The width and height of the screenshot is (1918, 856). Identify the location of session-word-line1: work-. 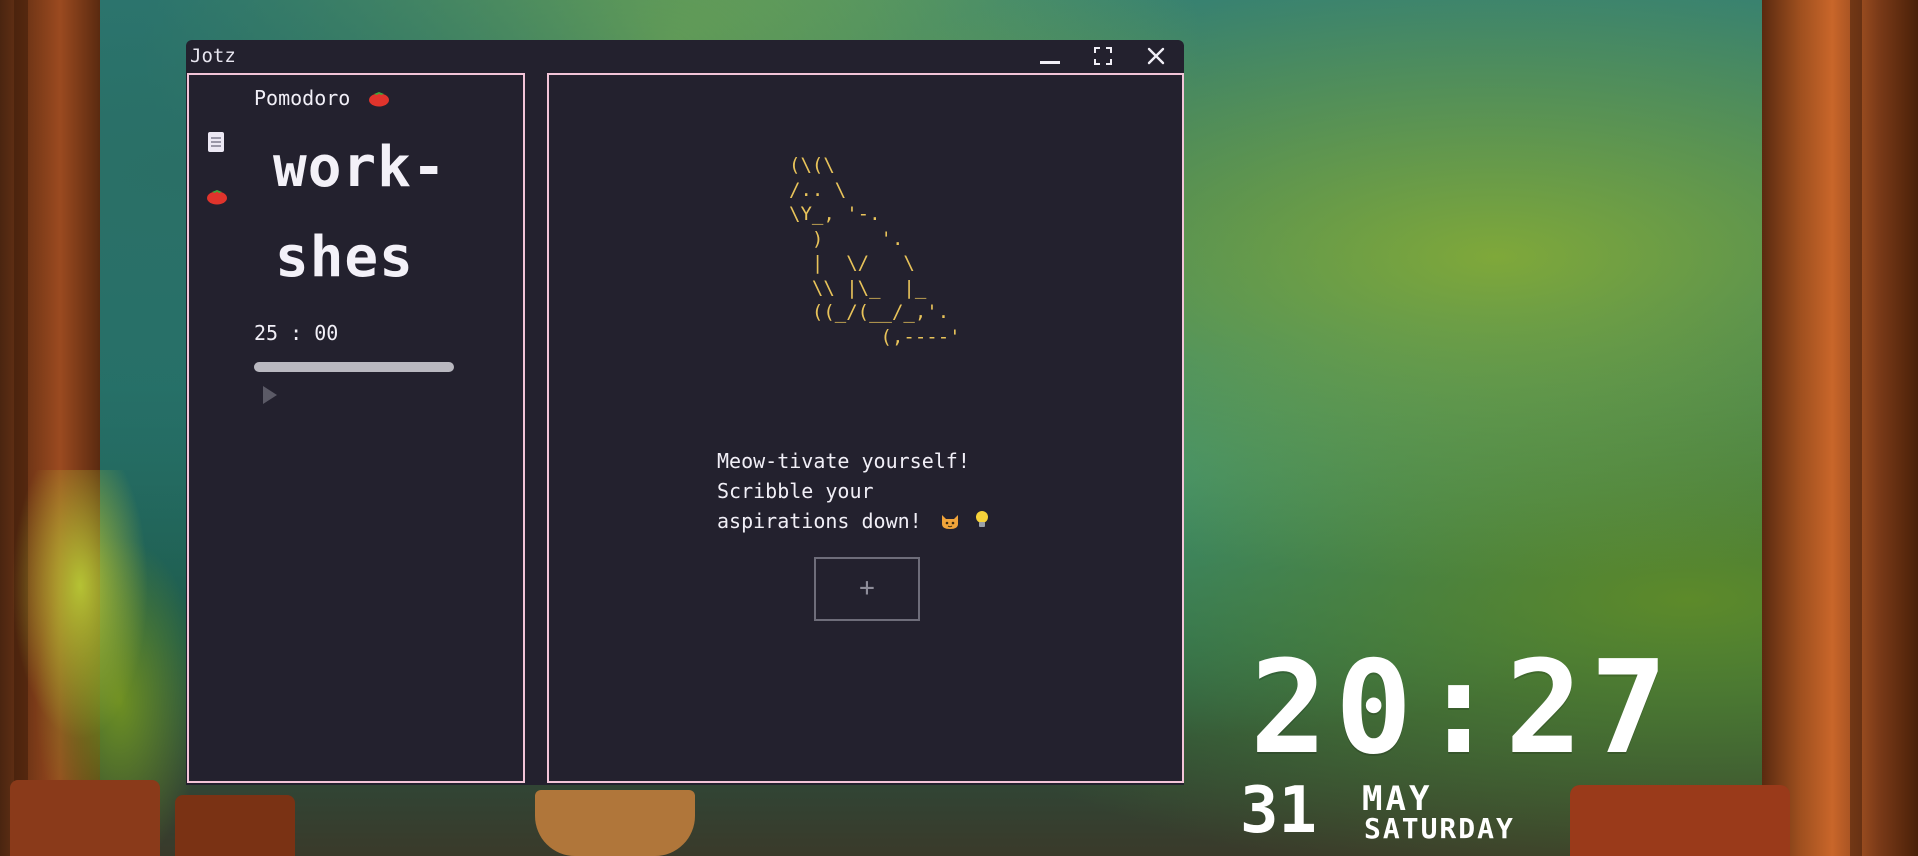
(360, 167).